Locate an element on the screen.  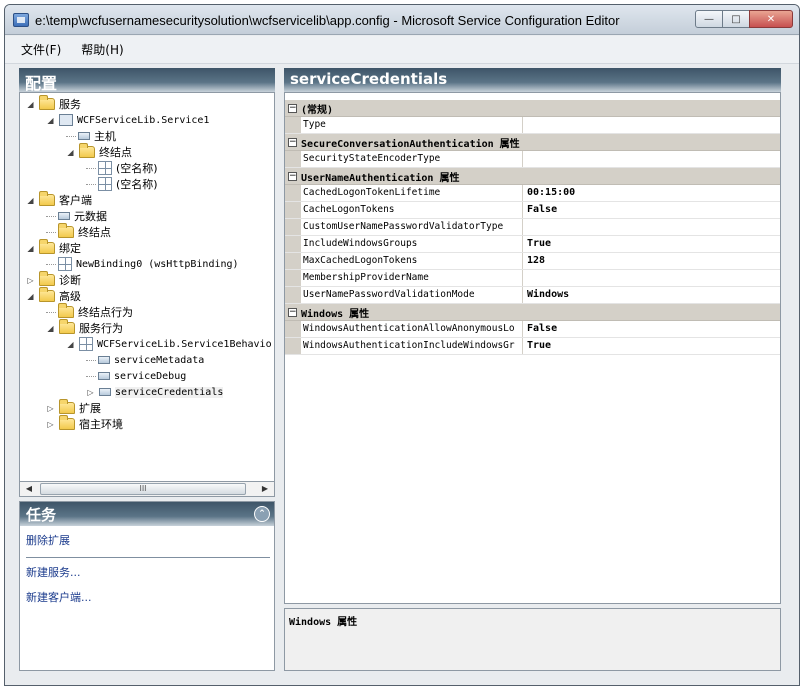
config-pane-header: 配置 is located at coordinates (147, 80).